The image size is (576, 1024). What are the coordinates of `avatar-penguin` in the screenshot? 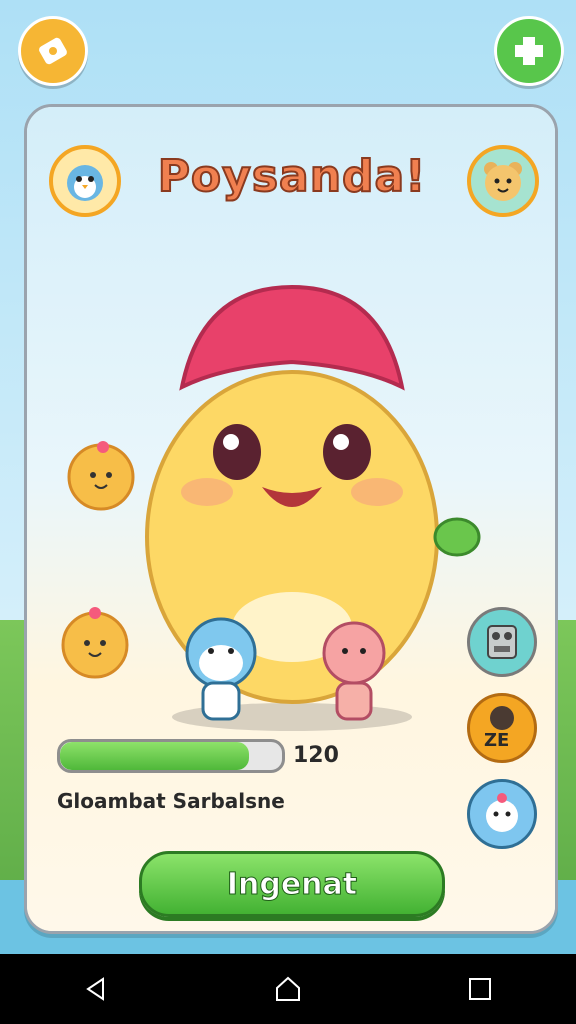 It's located at (85, 181).